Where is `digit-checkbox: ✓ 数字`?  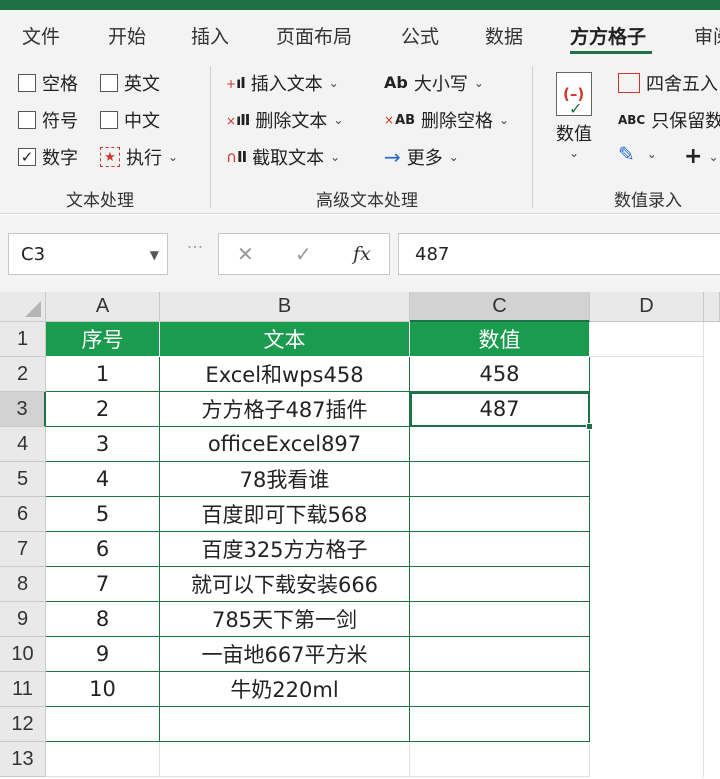 digit-checkbox: ✓ 数字 is located at coordinates (48, 157).